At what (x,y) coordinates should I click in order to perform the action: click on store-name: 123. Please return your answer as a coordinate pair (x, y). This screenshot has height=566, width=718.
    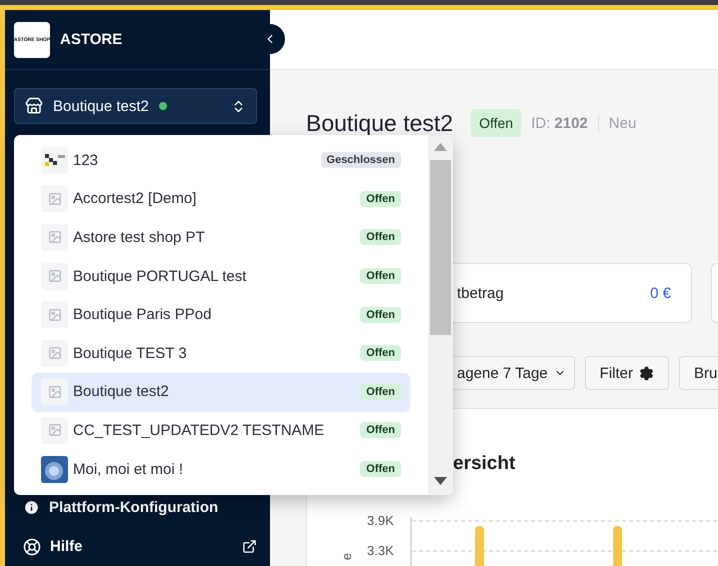
    Looking at the image, I should click on (86, 160).